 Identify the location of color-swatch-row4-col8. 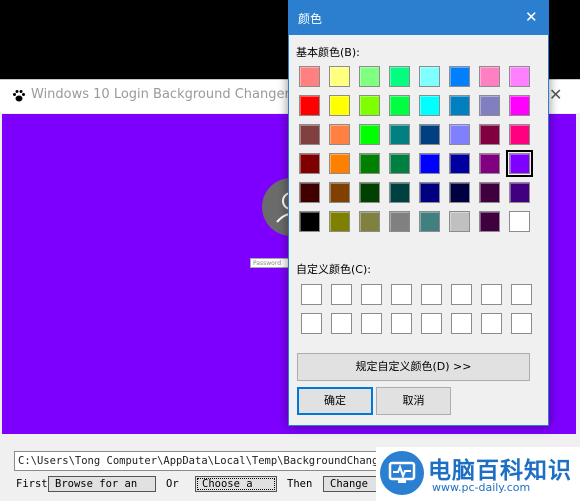
(519, 163).